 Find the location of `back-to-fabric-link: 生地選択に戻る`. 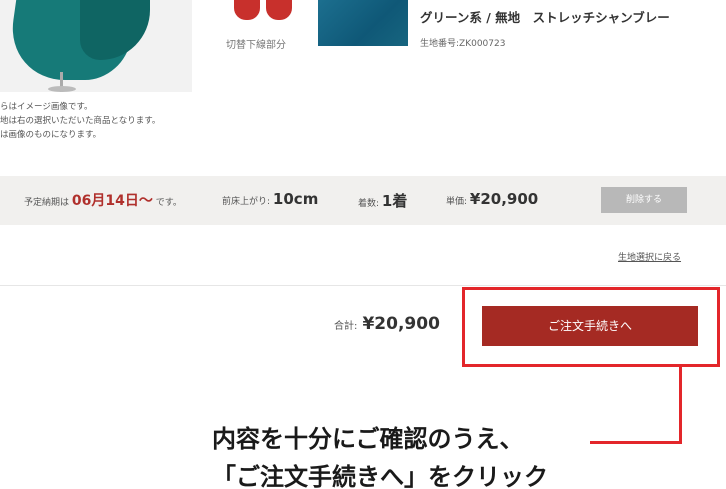

back-to-fabric-link: 生地選択に戻る is located at coordinates (649, 256).